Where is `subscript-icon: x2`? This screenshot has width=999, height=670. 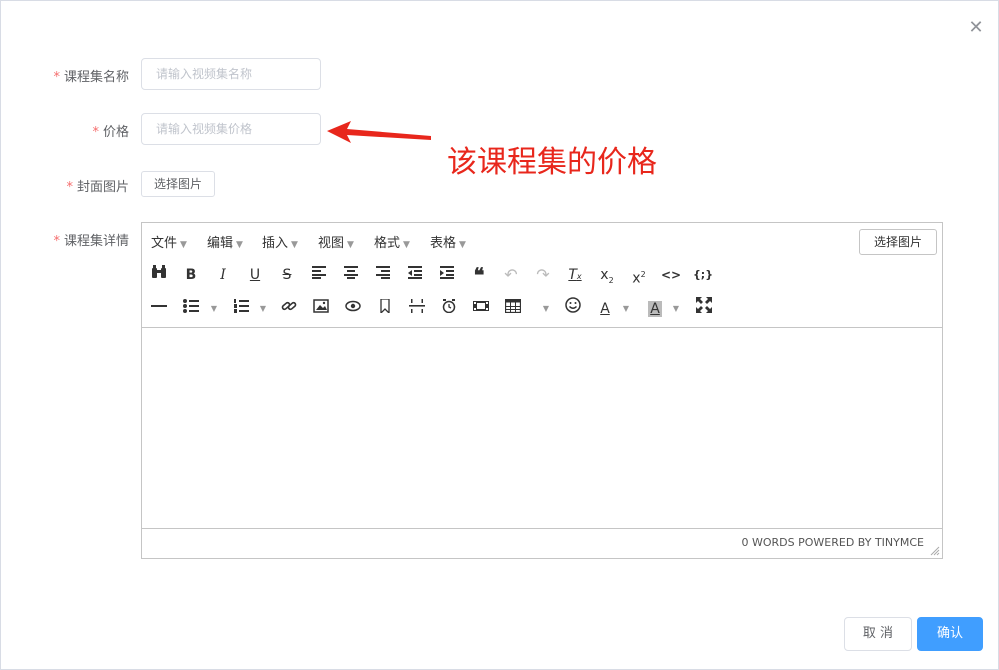
subscript-icon: x2 is located at coordinates (607, 275).